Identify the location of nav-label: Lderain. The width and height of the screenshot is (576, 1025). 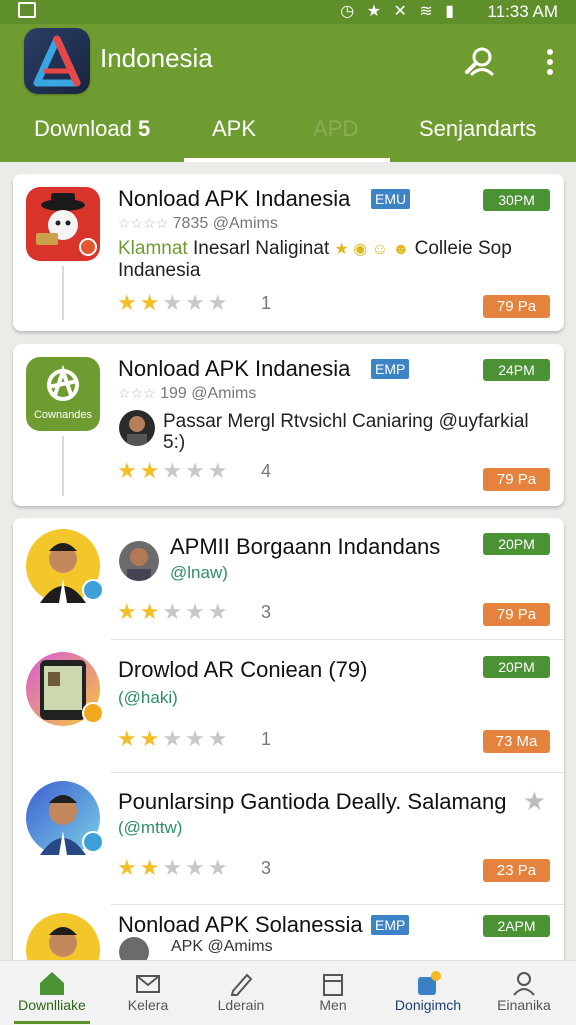
(241, 1005).